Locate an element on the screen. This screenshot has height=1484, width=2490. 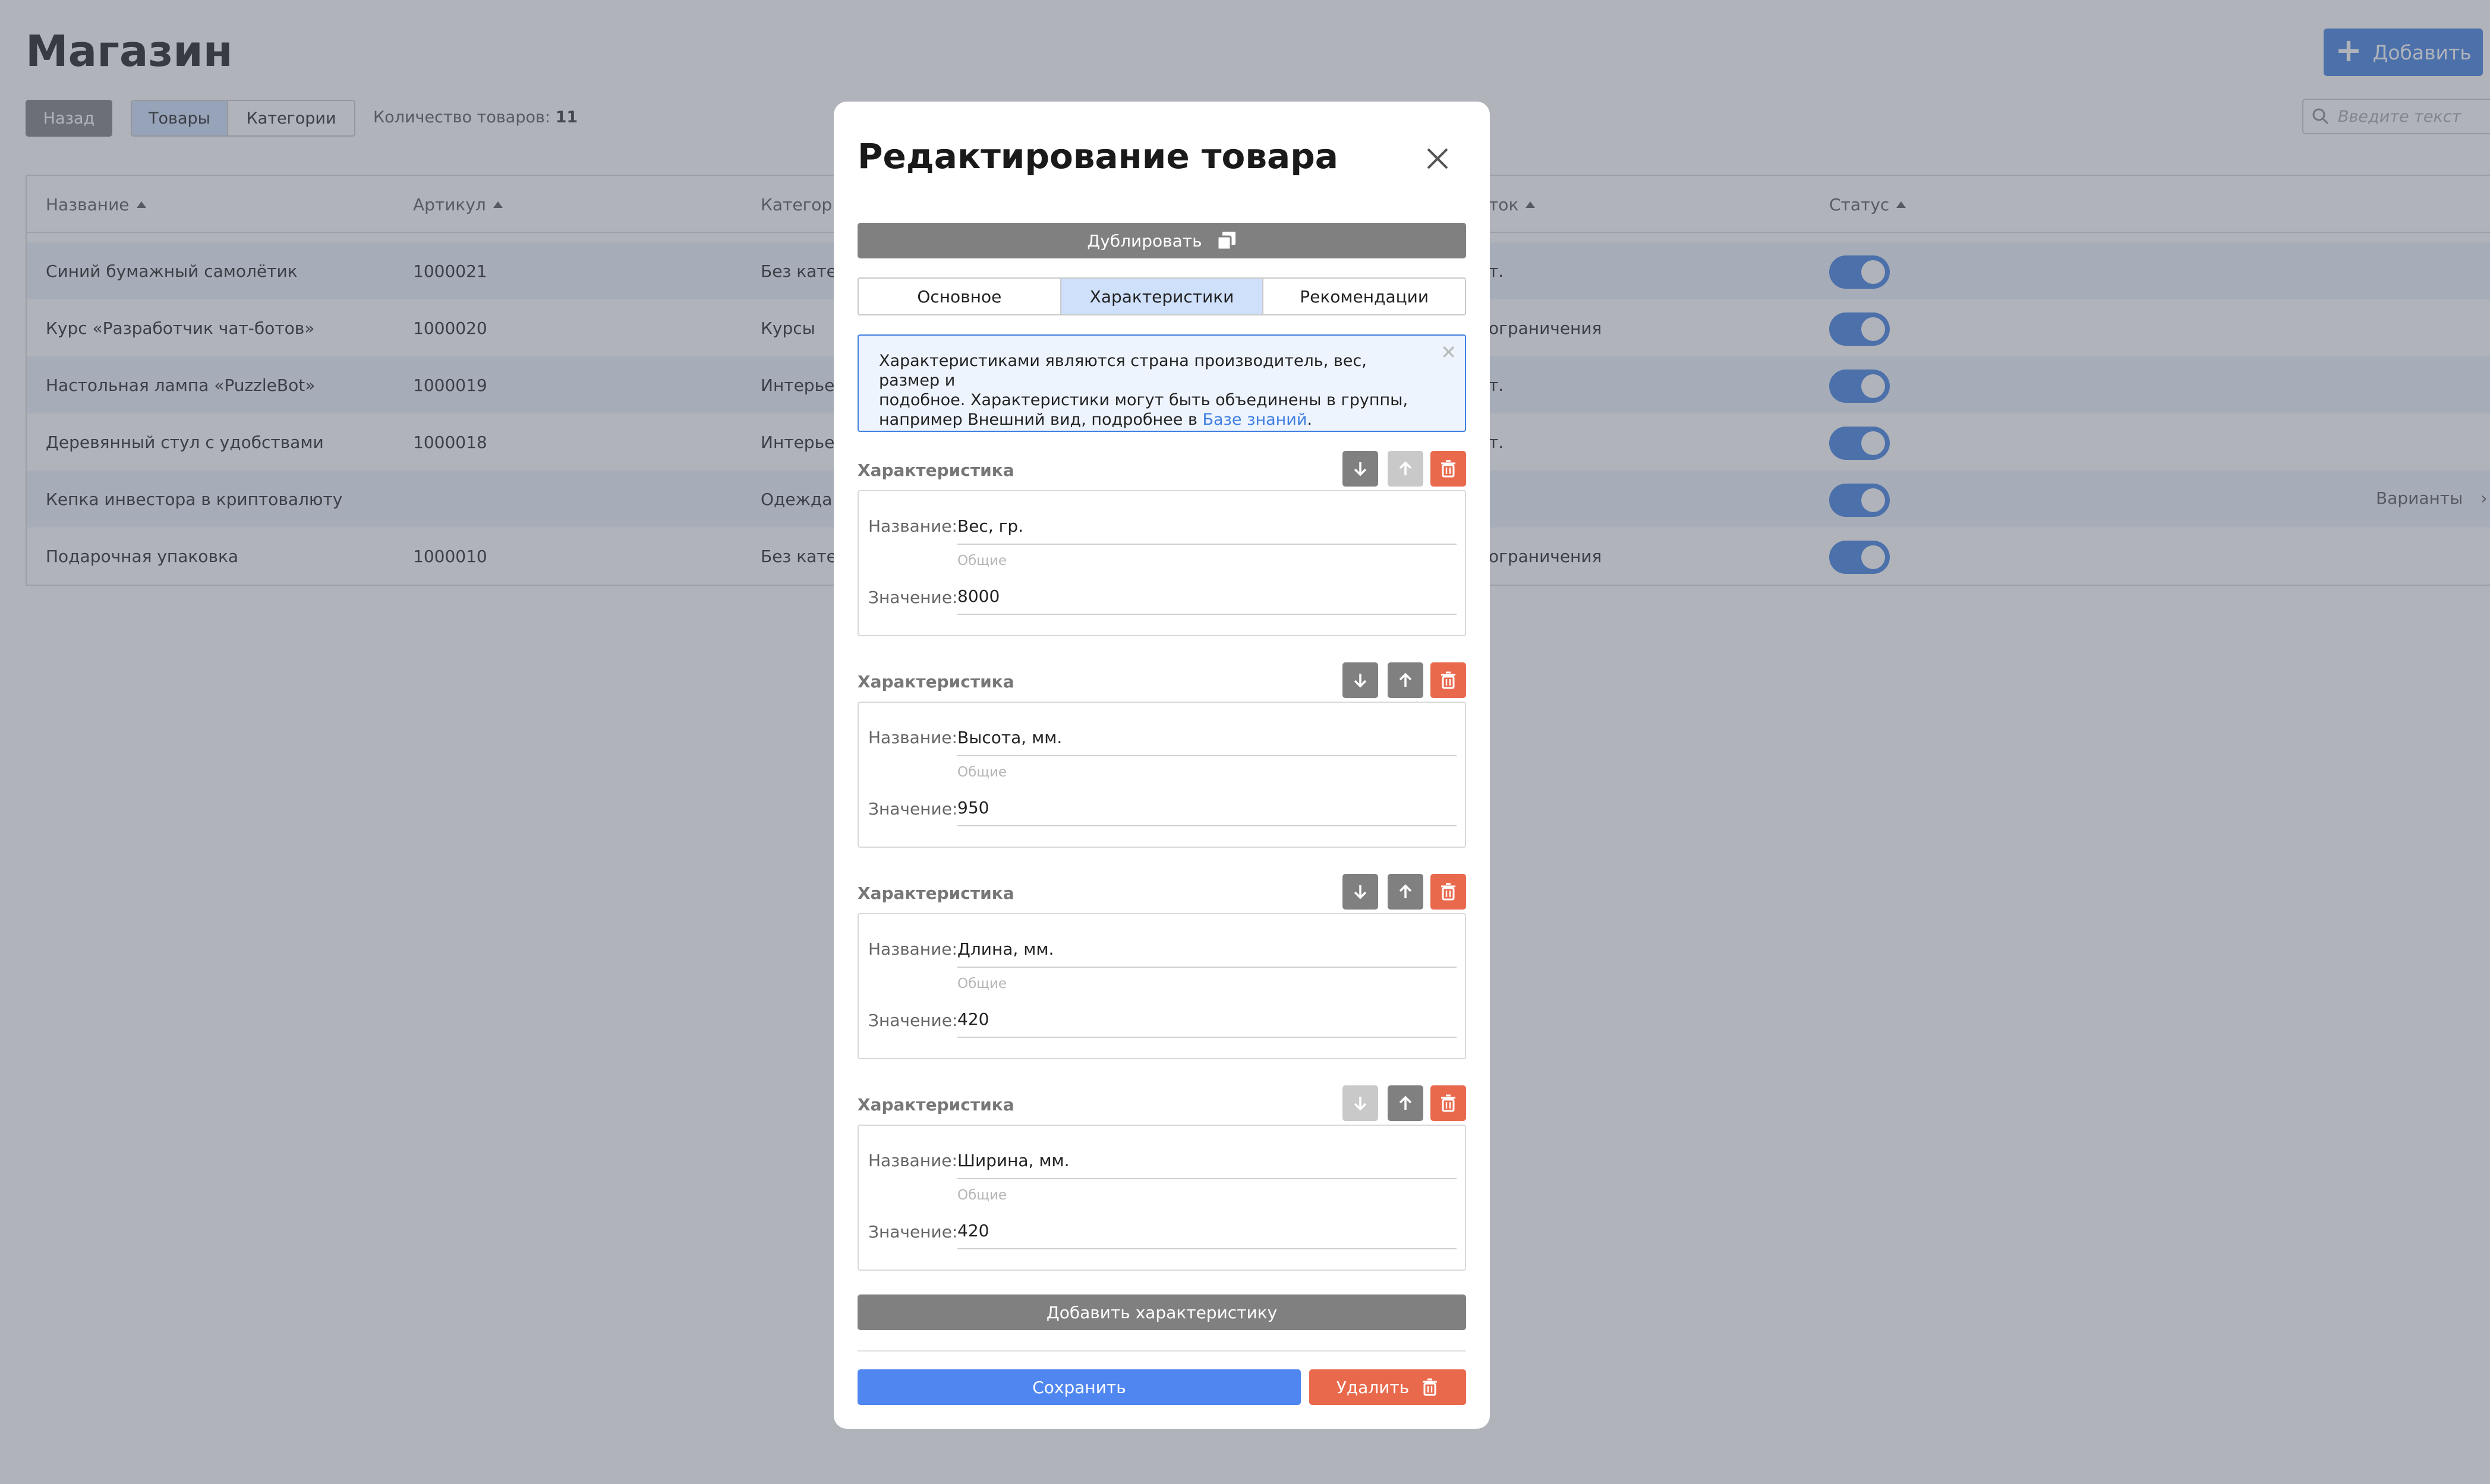
close-icon: ✕ is located at coordinates (1449, 352).